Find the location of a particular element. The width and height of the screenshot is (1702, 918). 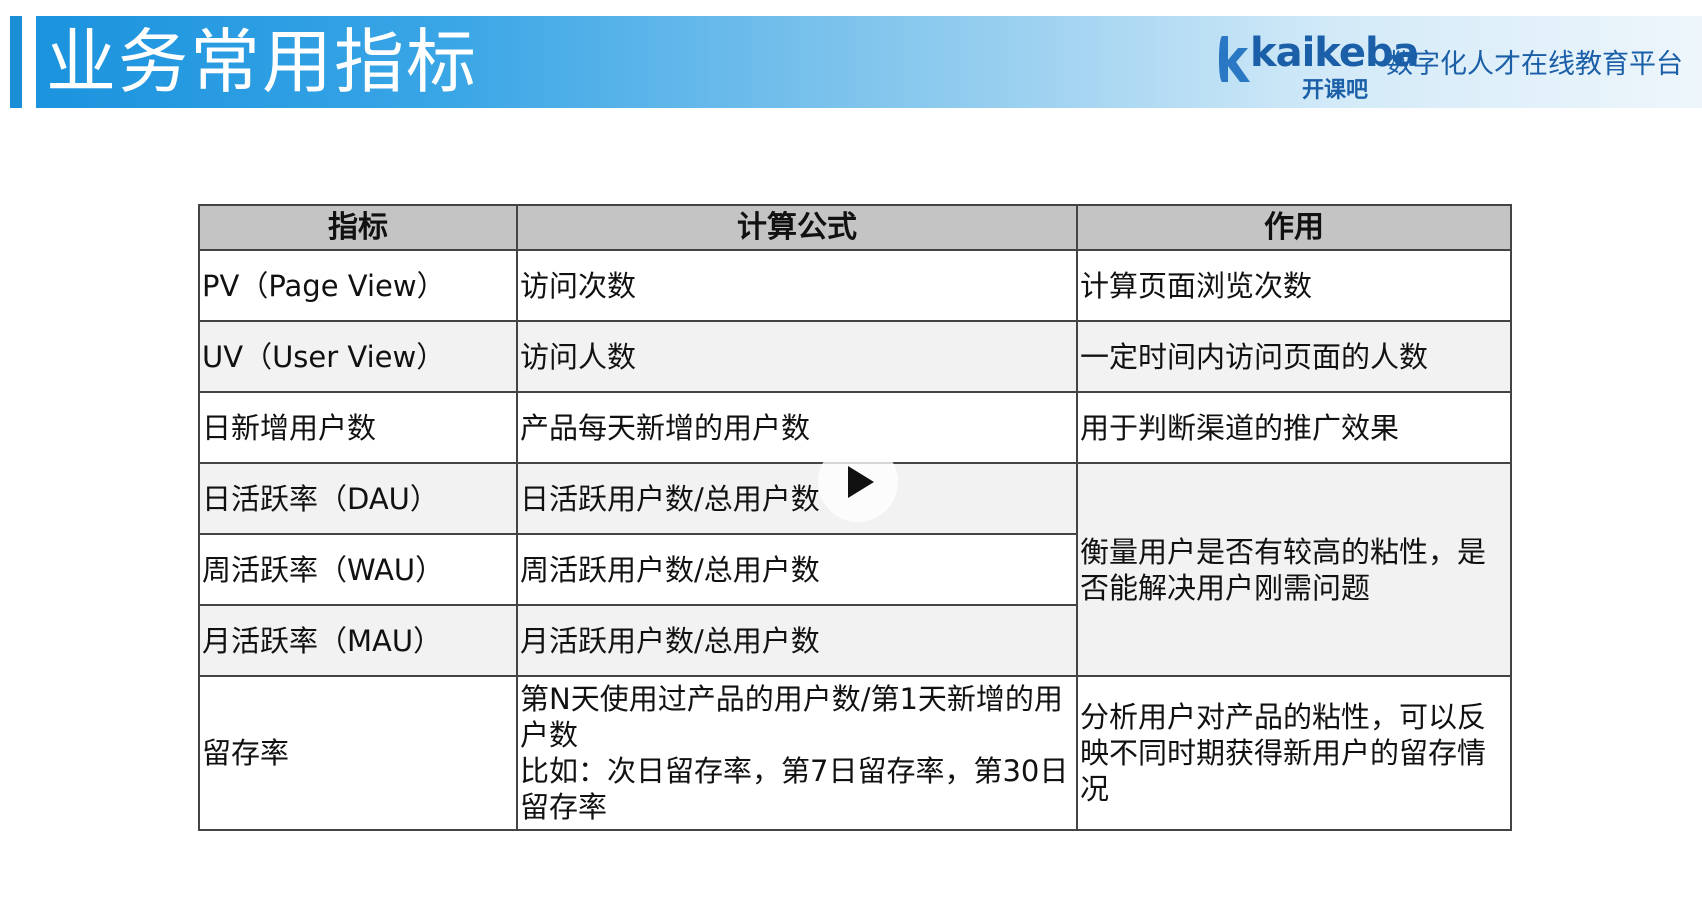

metric-cell: 周活跃率（WAU） is located at coordinates (358, 569).